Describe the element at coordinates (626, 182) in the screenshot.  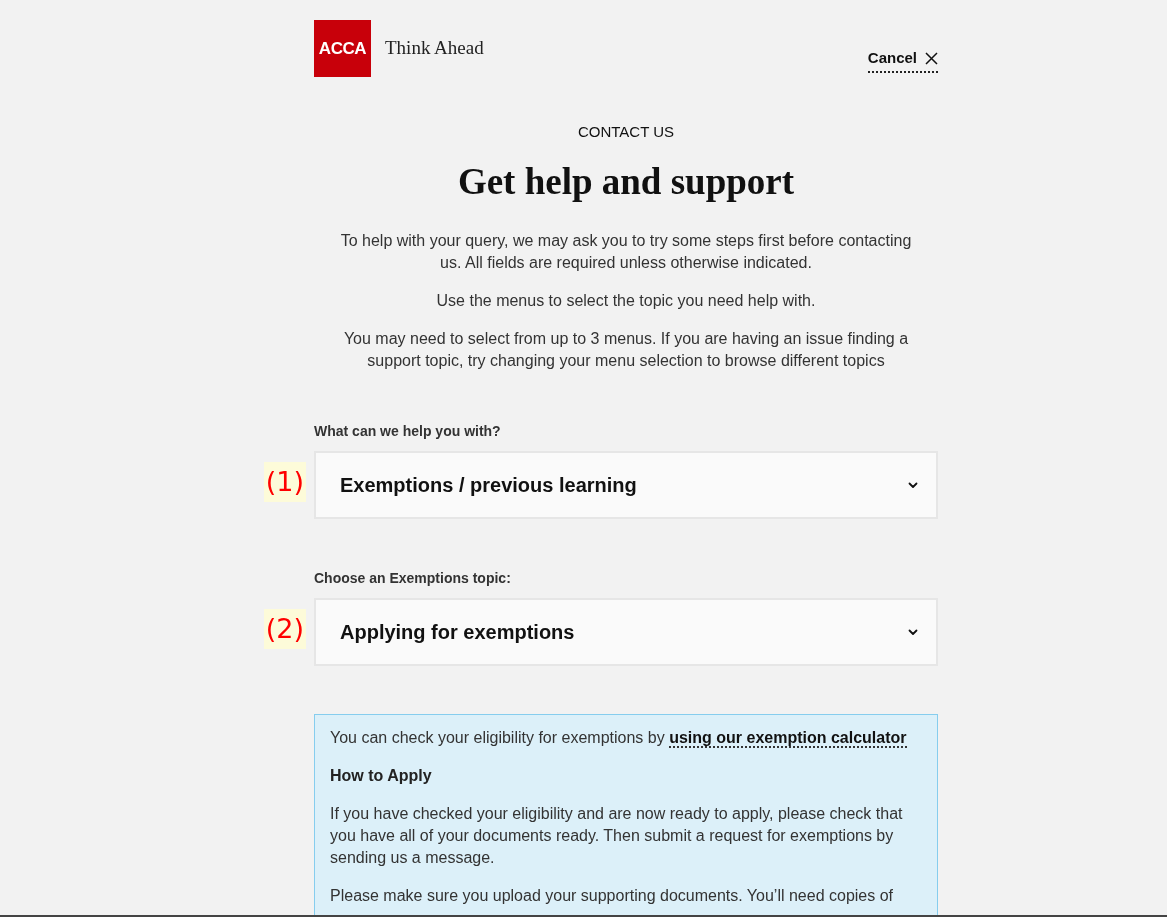
I see `page-title: Get help and support` at that location.